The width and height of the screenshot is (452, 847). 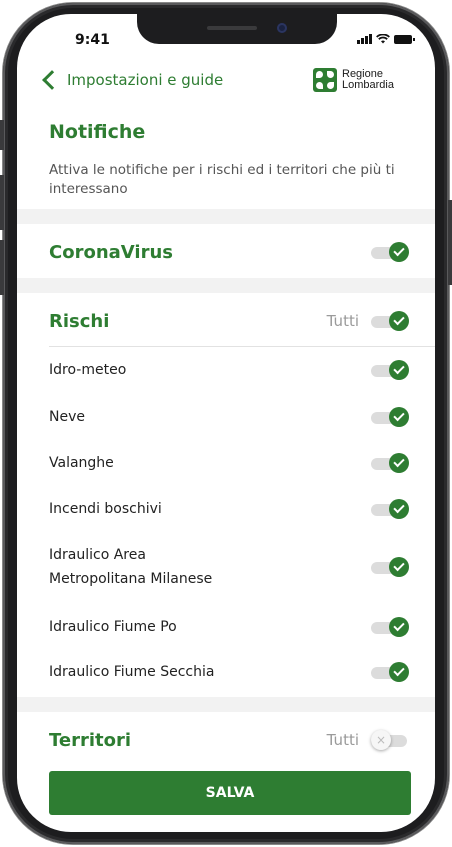 I want to click on coronavirus-label: CoronaVirus, so click(x=111, y=252).